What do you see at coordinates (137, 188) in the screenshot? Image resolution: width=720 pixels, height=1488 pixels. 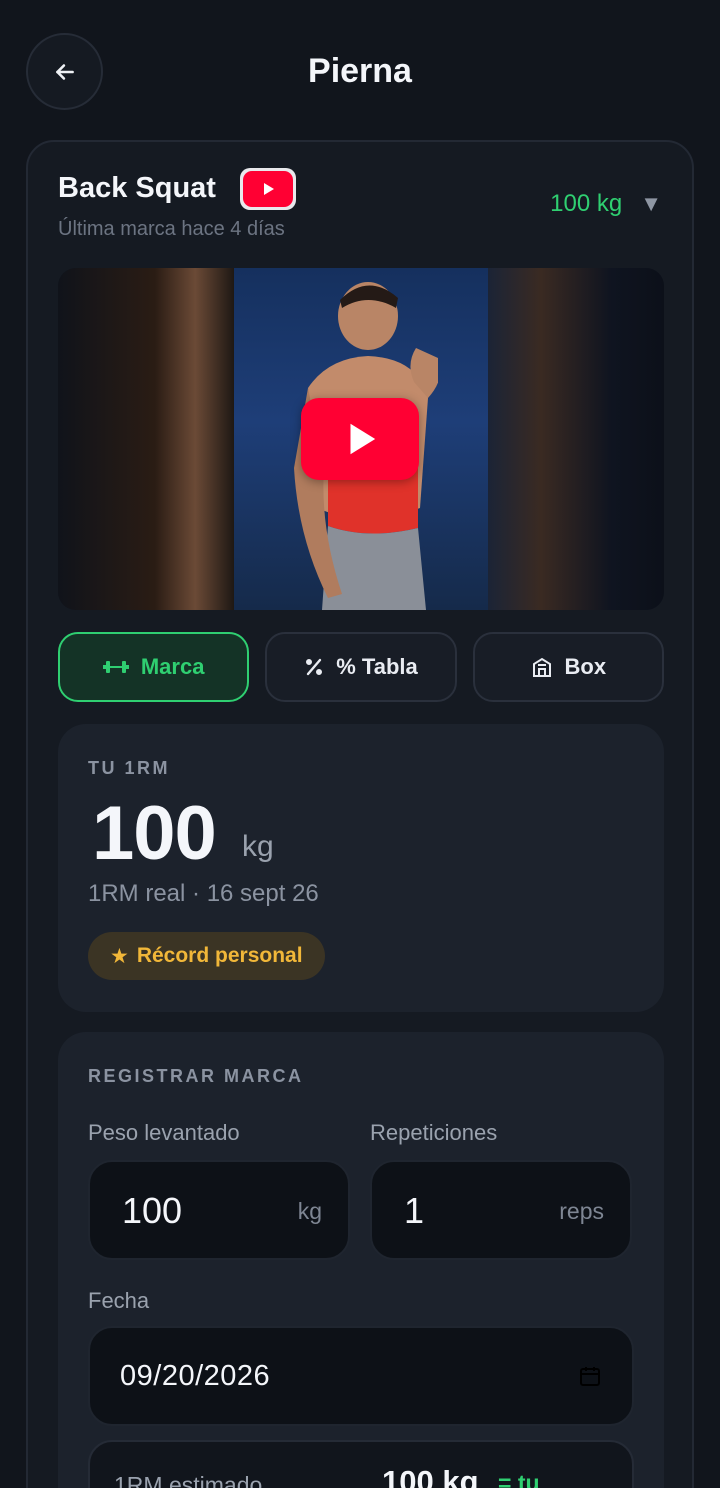 I see `exercise-name: Back Squat` at bounding box center [137, 188].